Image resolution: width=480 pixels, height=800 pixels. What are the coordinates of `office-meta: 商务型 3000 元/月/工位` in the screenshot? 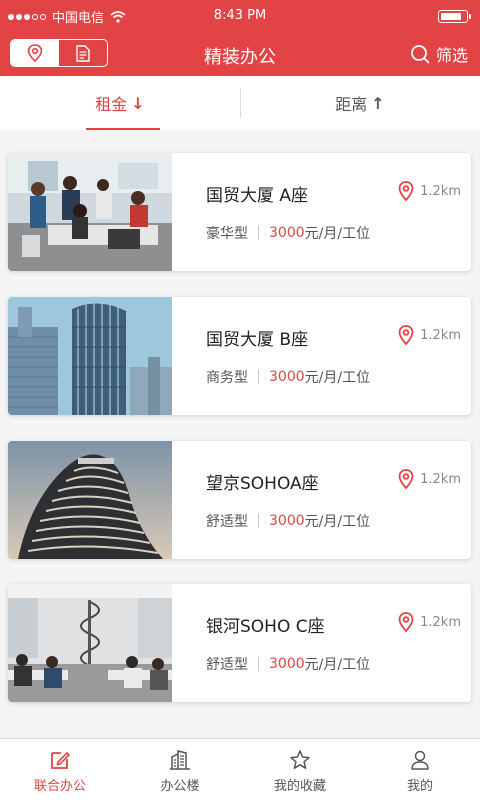 It's located at (288, 377).